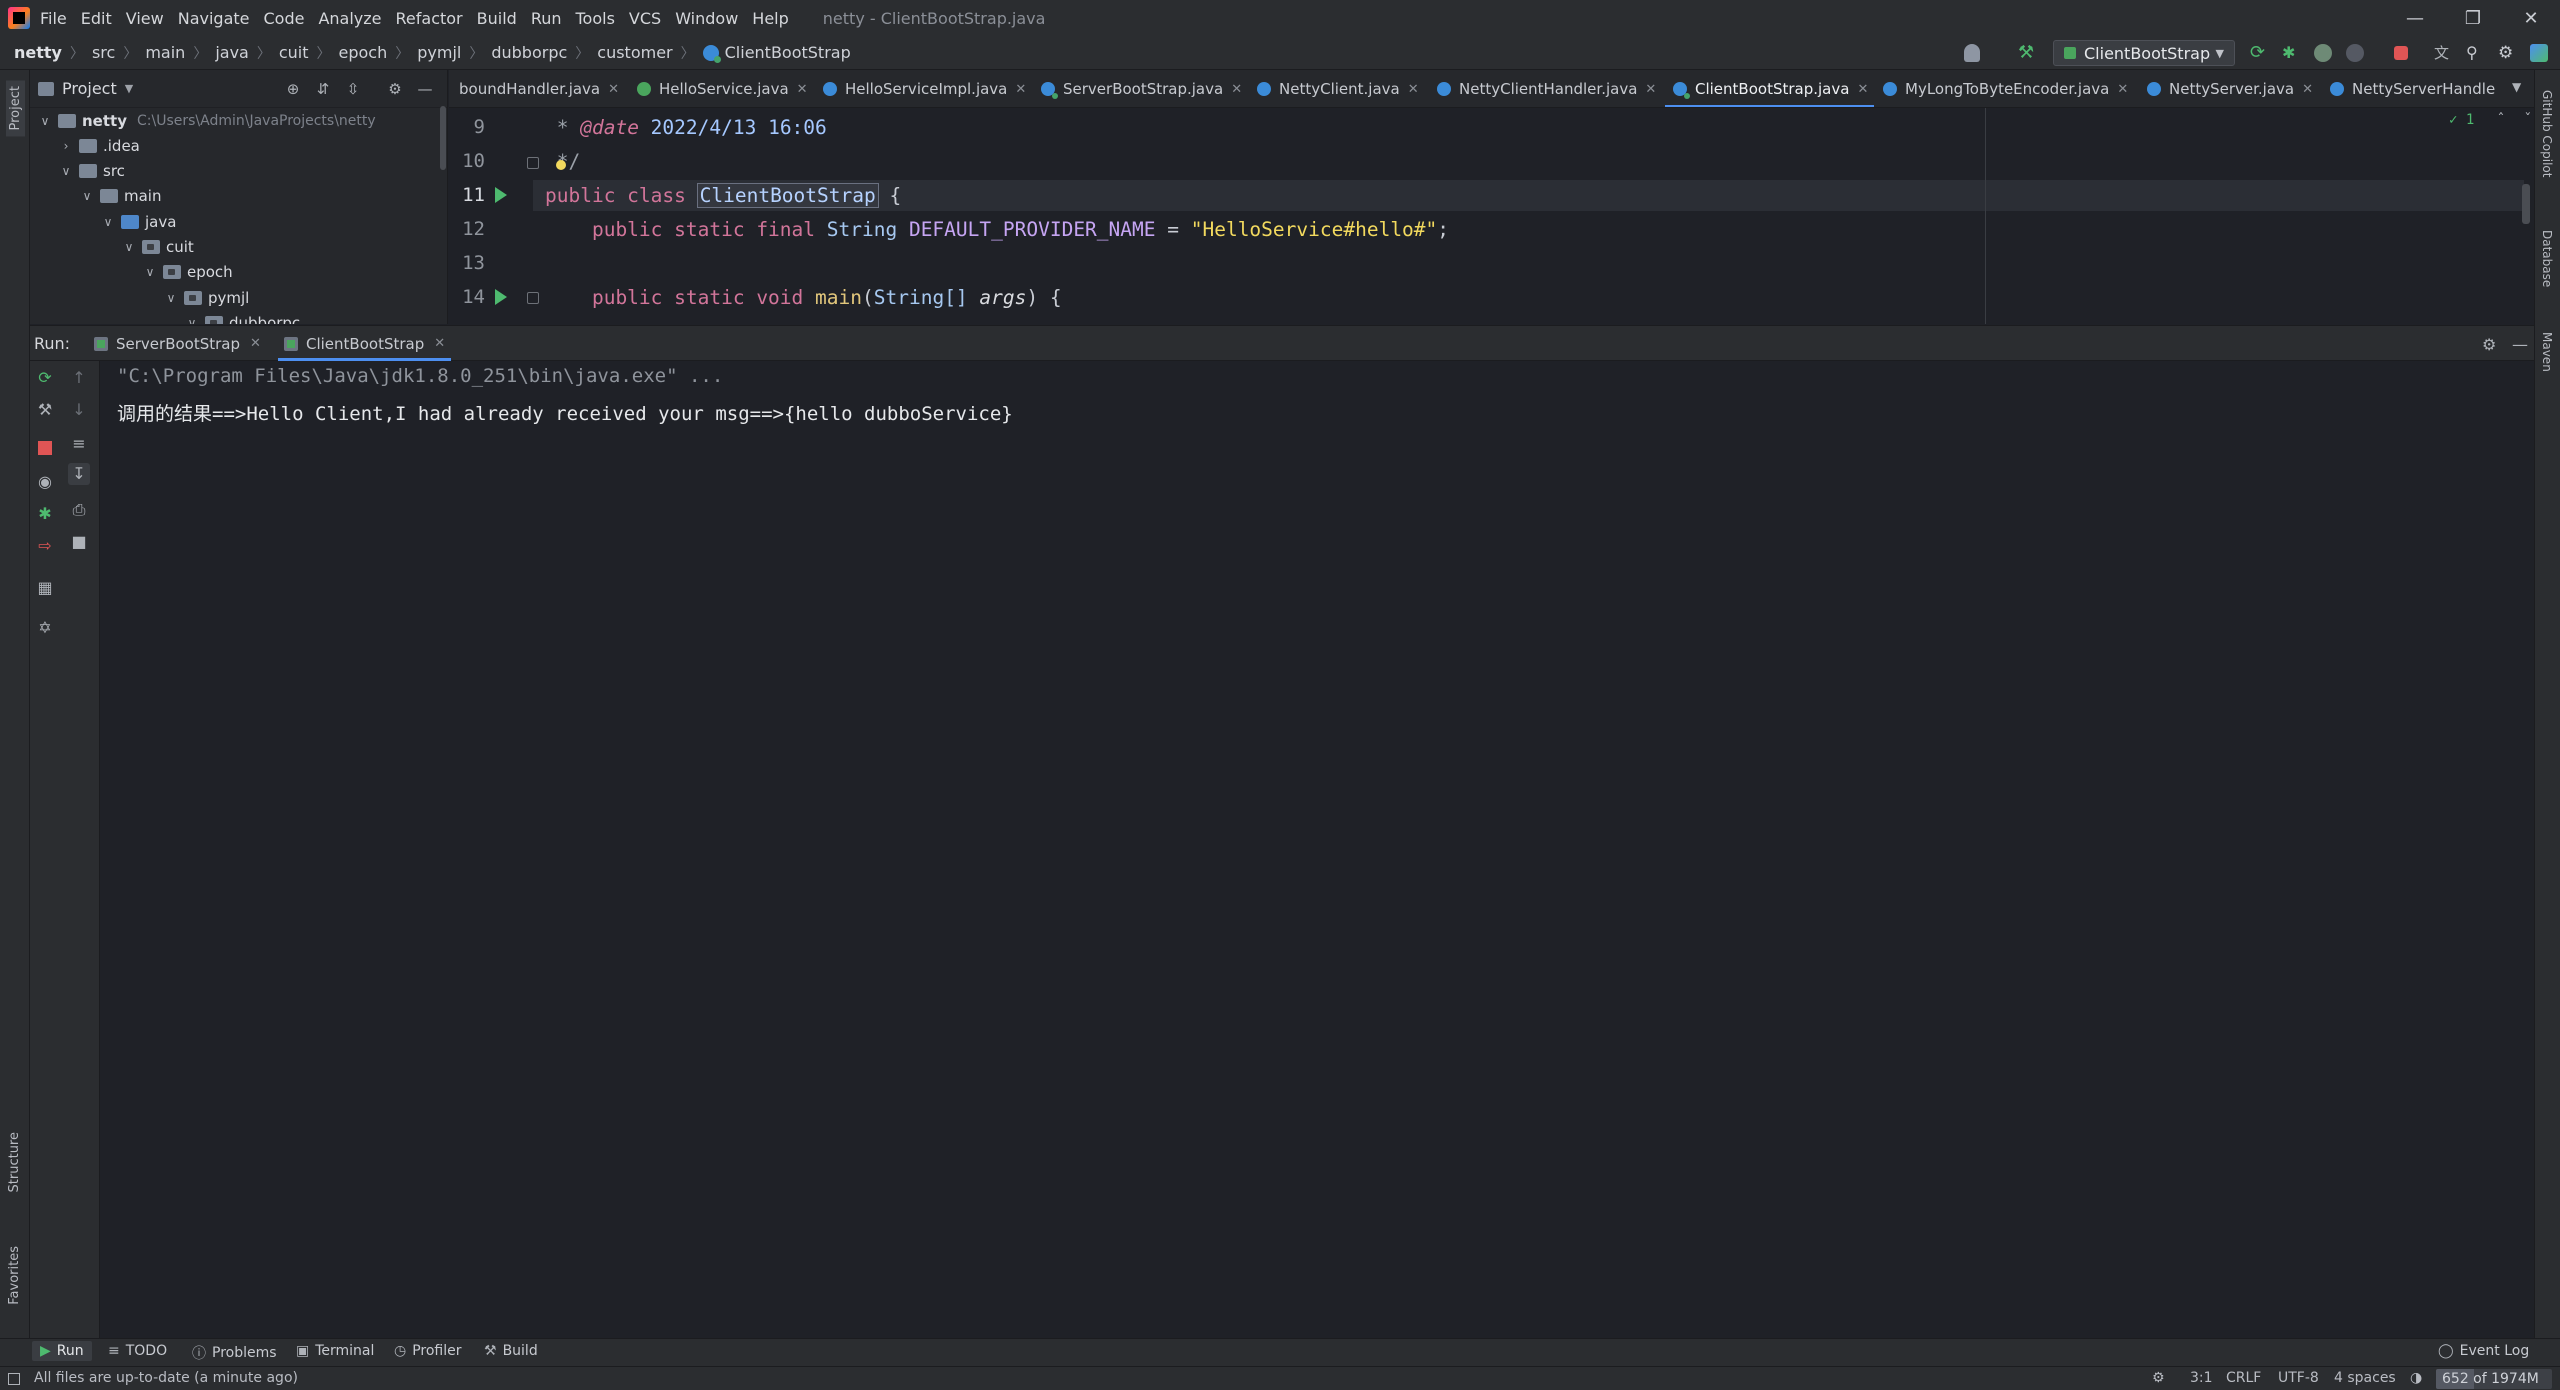 The image size is (2560, 1390). I want to click on trash-icon: ■, so click(79, 542).